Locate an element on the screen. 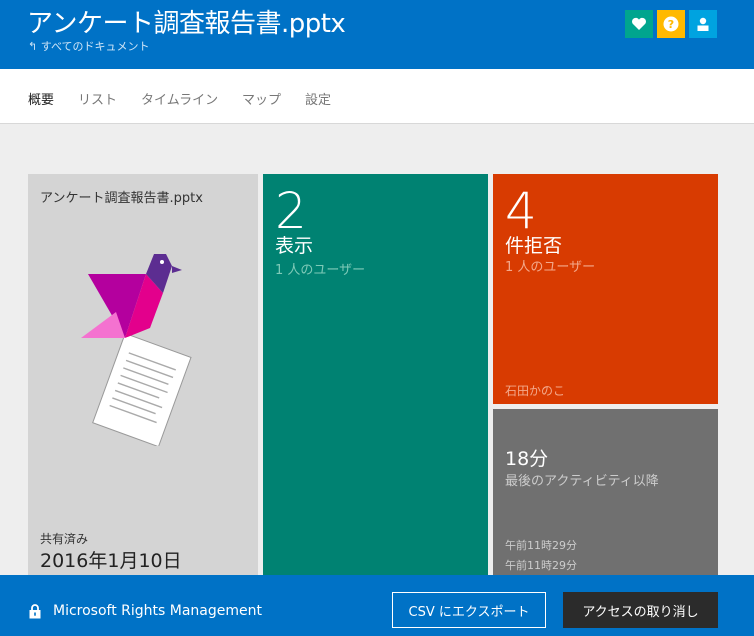 This screenshot has height=636, width=754. favorite-button is located at coordinates (639, 24).